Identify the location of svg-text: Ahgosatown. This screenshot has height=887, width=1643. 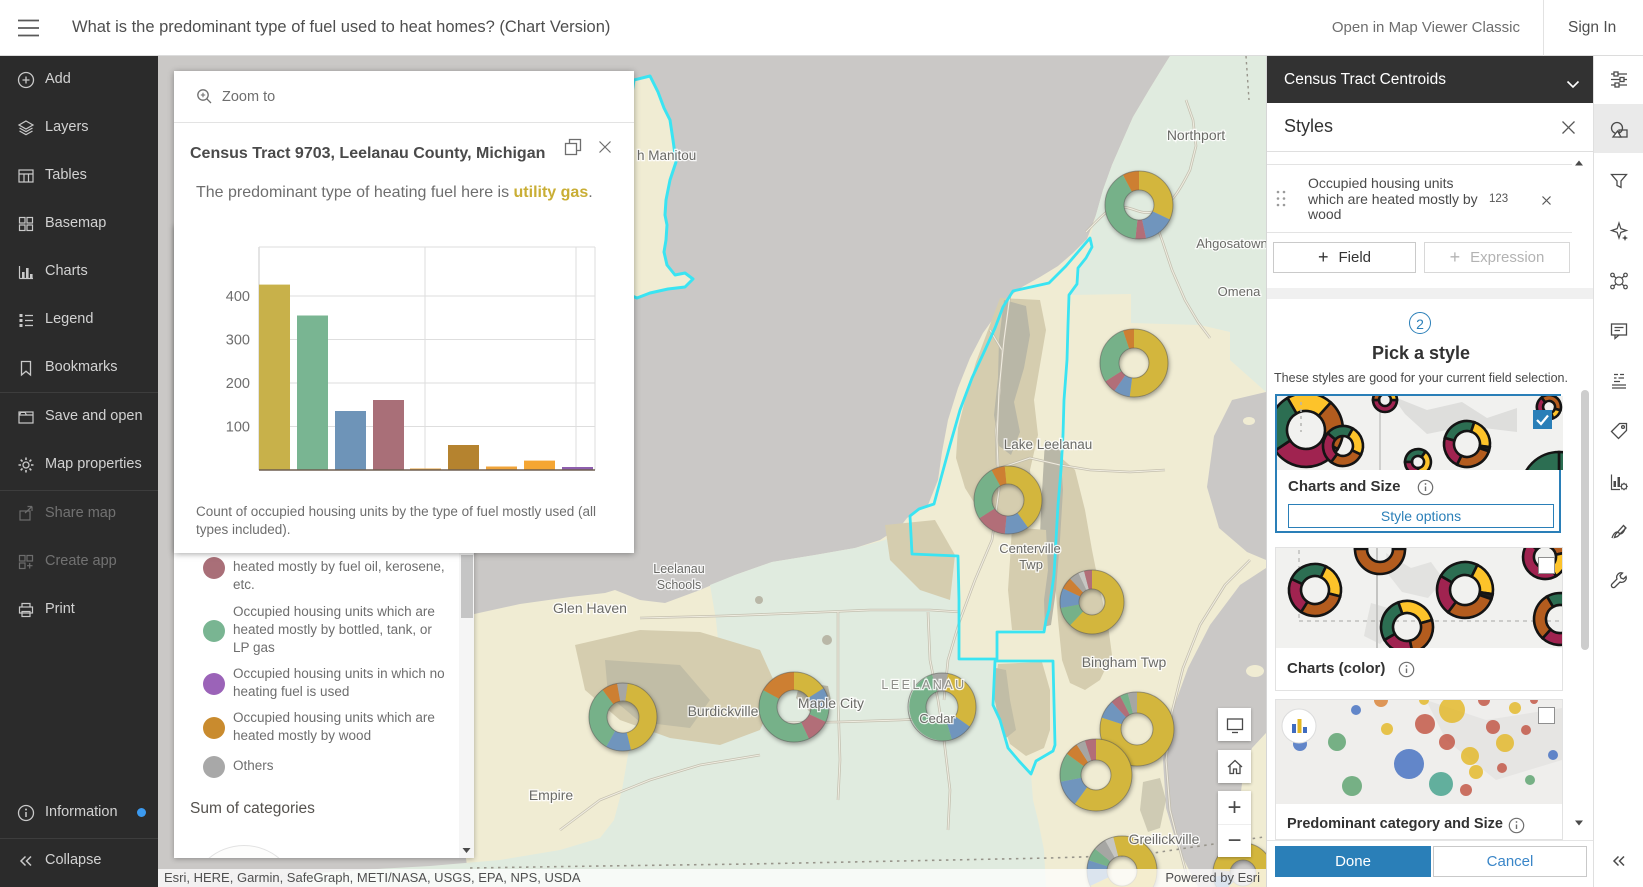
(1231, 243).